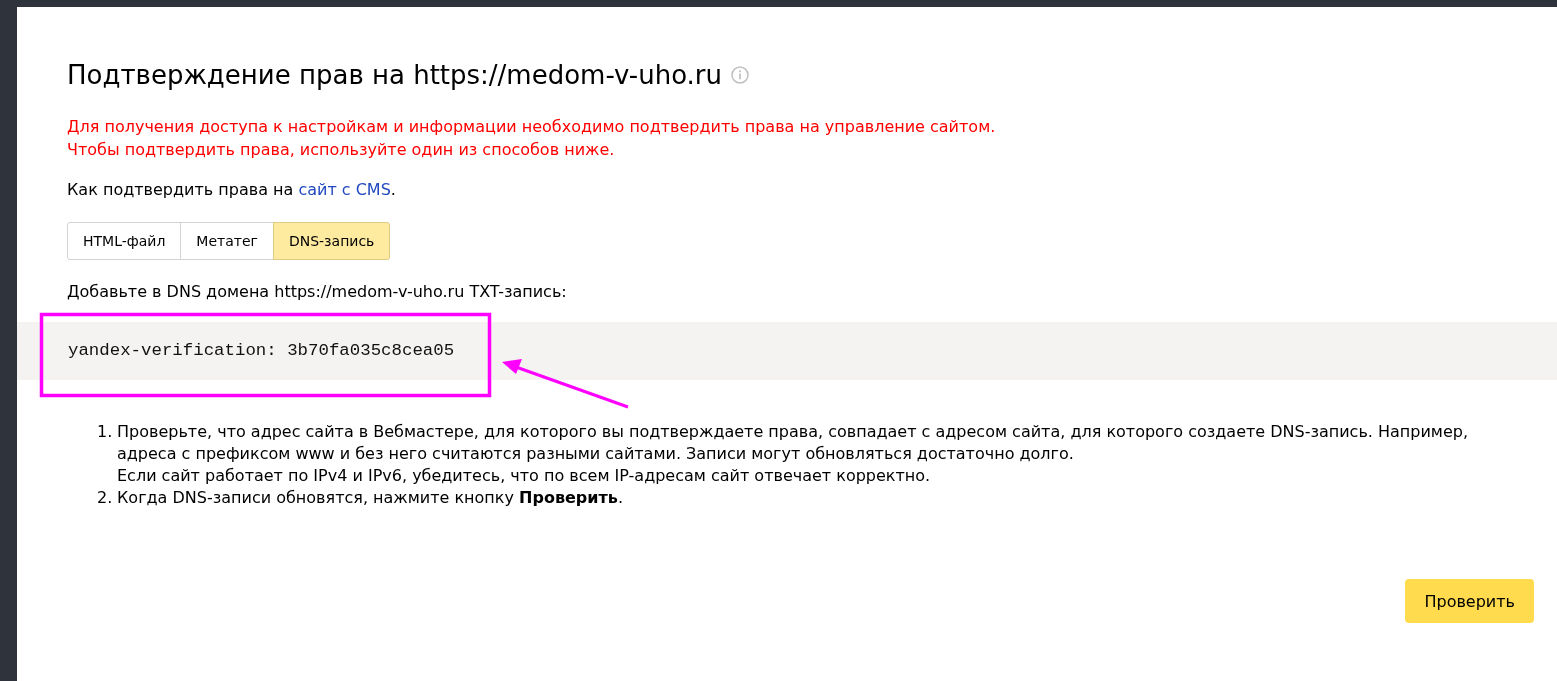 This screenshot has width=1557, height=681. Describe the element at coordinates (105, 432) in the screenshot. I see `step-number: 1.` at that location.